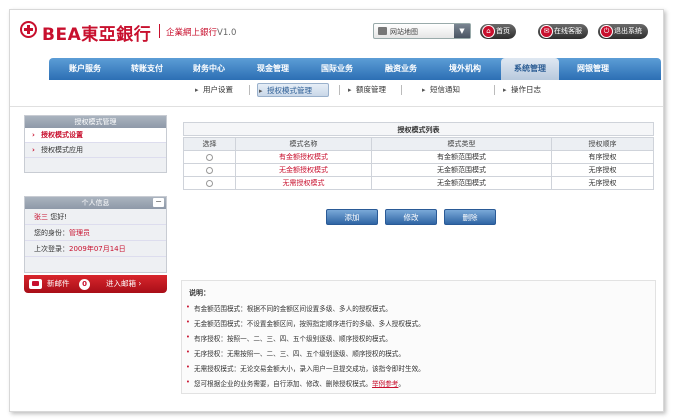 Image resolution: width=675 pixels, height=419 pixels. Describe the element at coordinates (289, 338) in the screenshot. I see `note-item: 有序授权：按照一、二、三、四、五个级别逐级、顺序授权的模式。` at that location.